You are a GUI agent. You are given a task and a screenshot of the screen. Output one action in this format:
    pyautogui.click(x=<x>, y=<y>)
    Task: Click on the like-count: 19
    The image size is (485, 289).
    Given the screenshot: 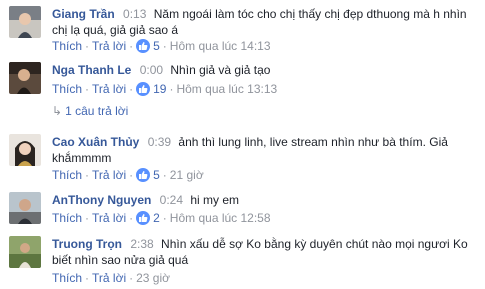 What is the action you would take?
    pyautogui.click(x=159, y=89)
    